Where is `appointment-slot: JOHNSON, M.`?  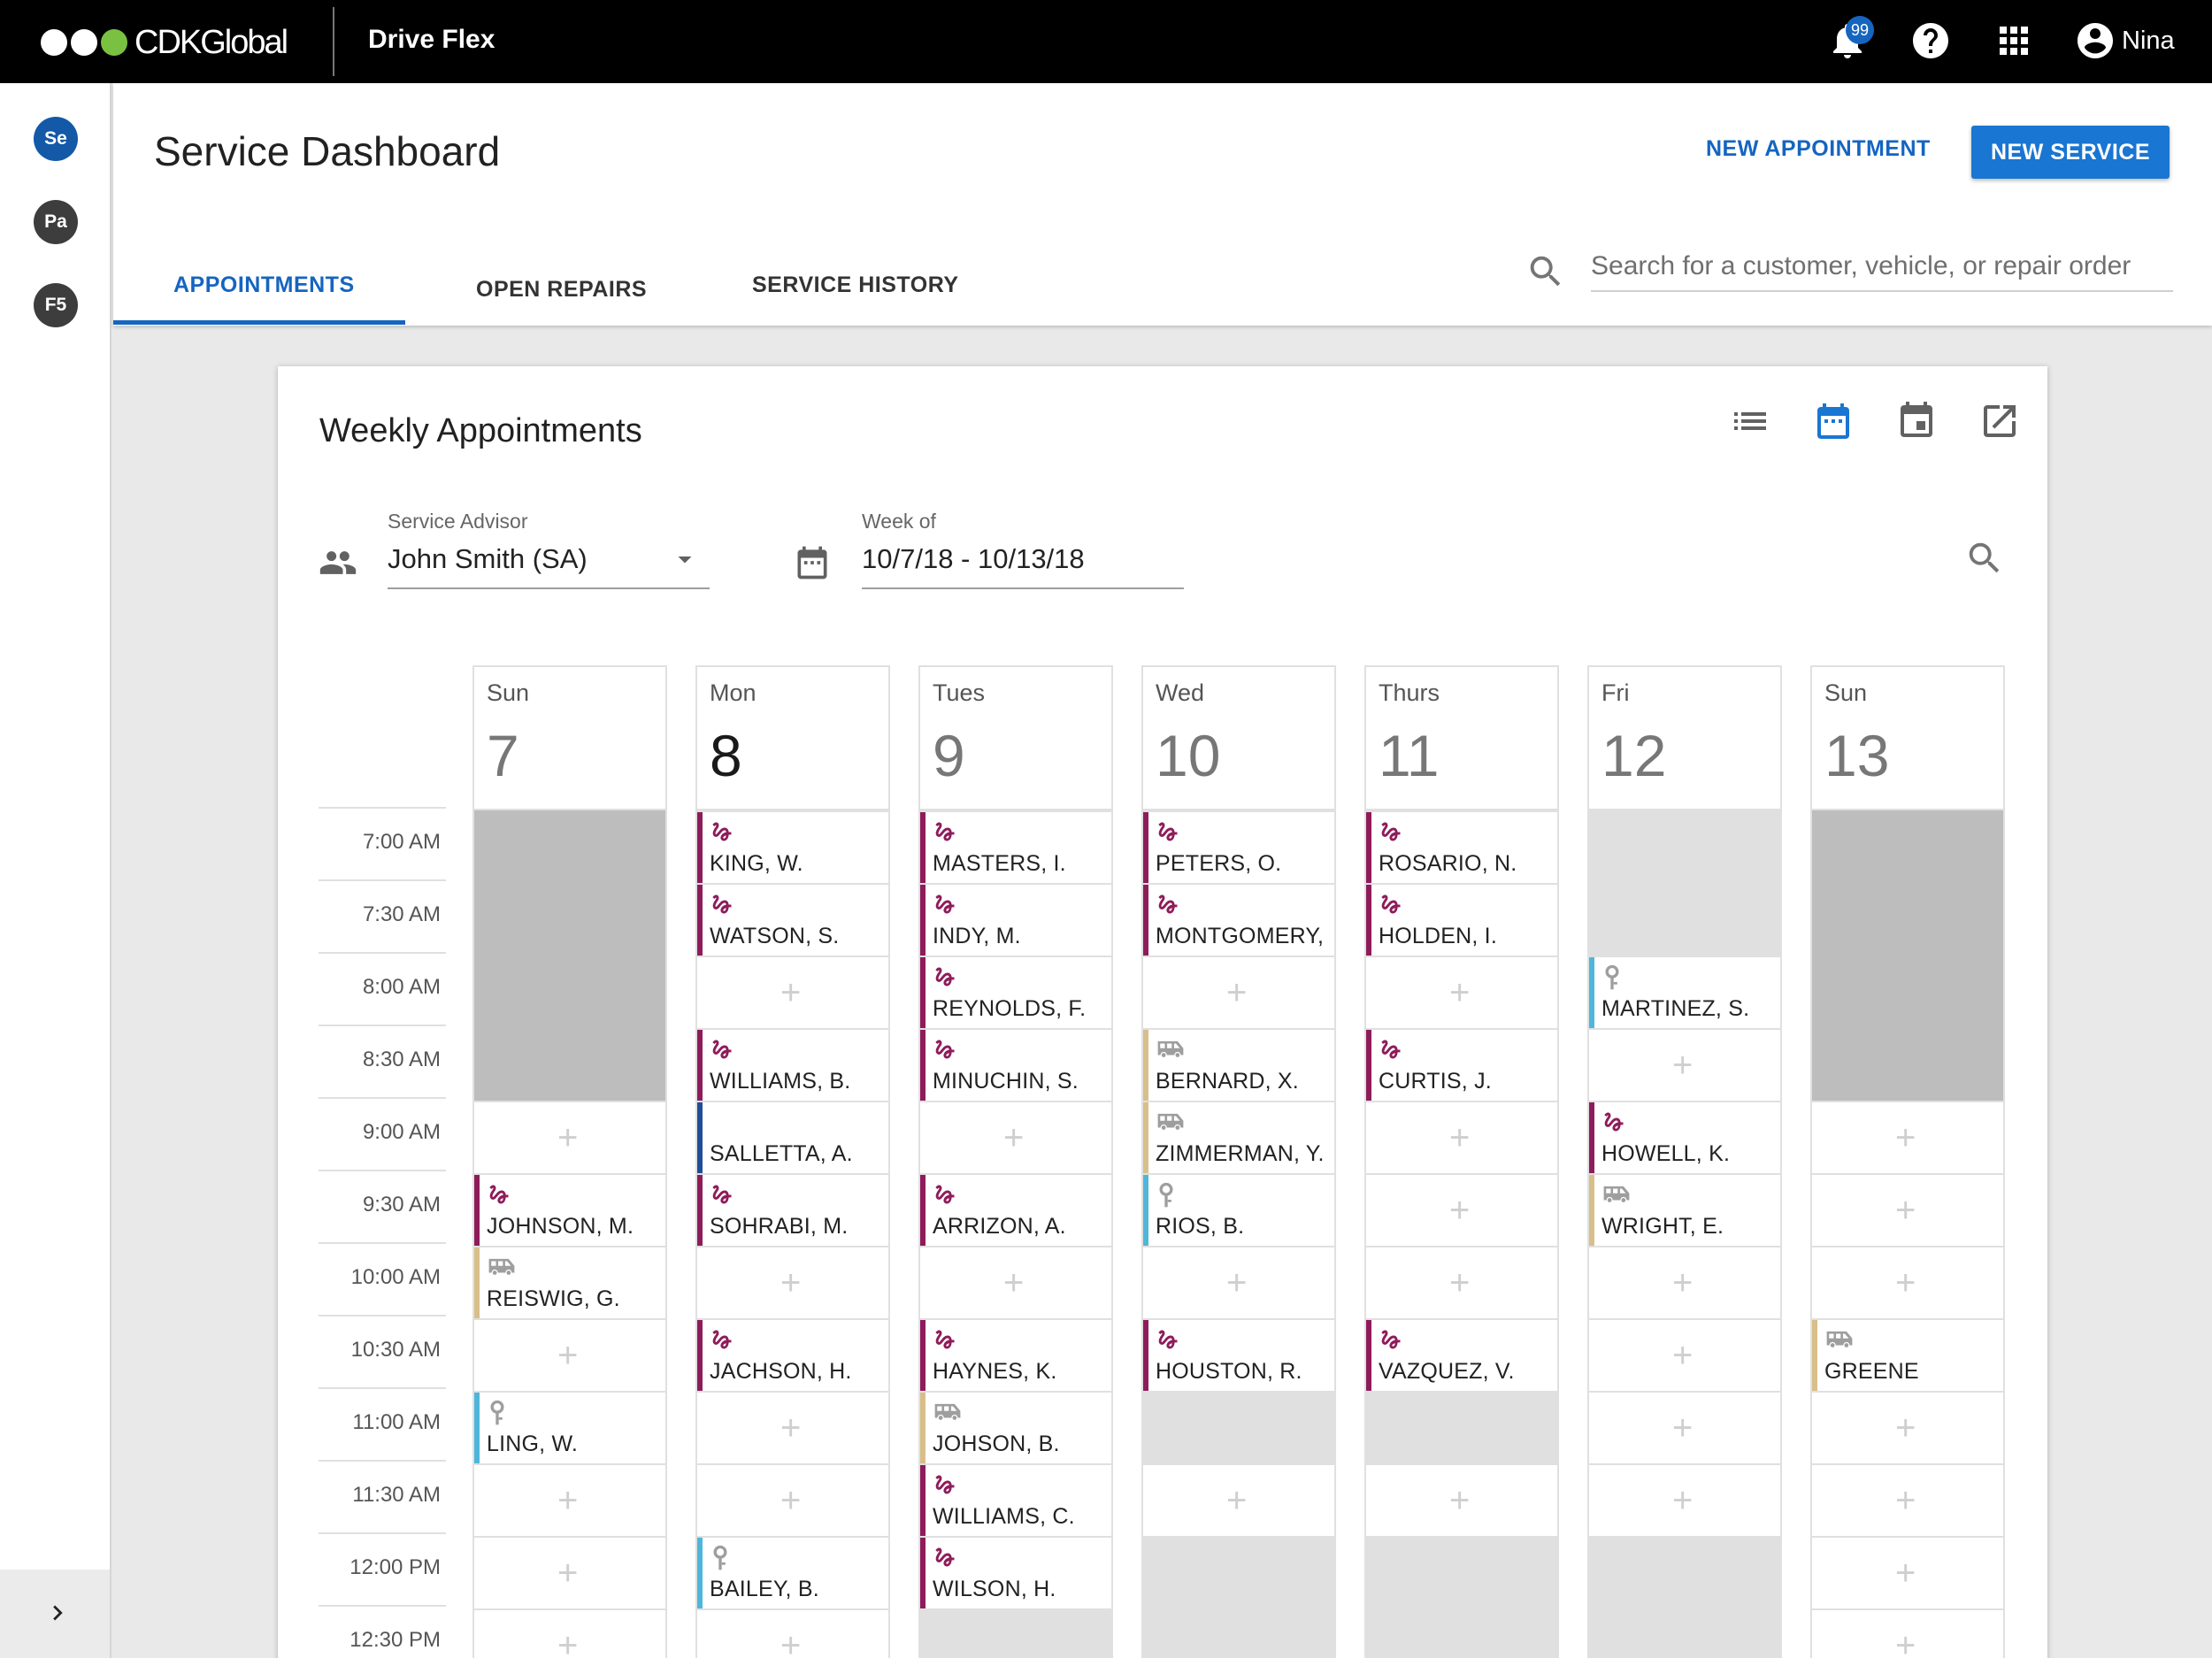
appointment-slot: JOHNSON, M. is located at coordinates (570, 1209).